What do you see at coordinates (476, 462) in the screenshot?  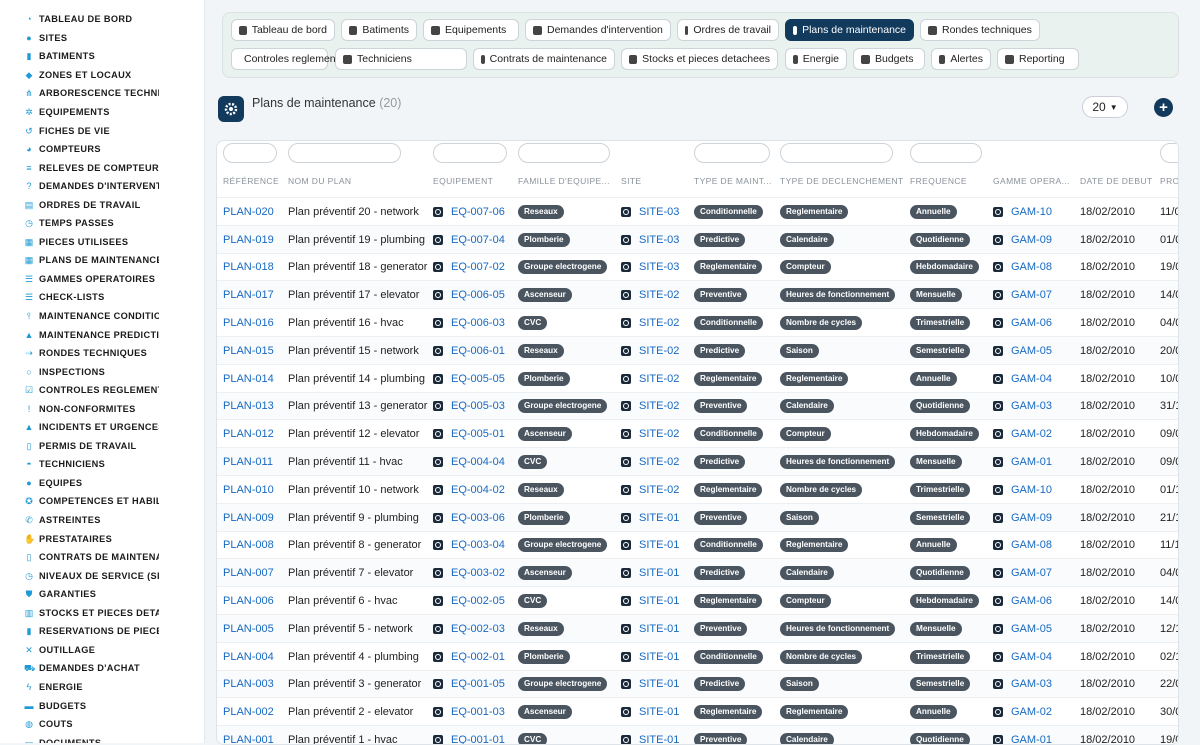 I see `cell-eq: EQ-004-04` at bounding box center [476, 462].